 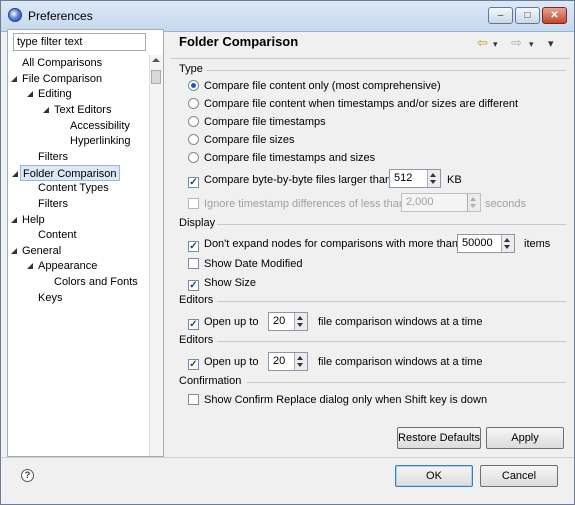 I want to click on show-size-checkbox-row: ✓ Show Size, so click(x=222, y=283).